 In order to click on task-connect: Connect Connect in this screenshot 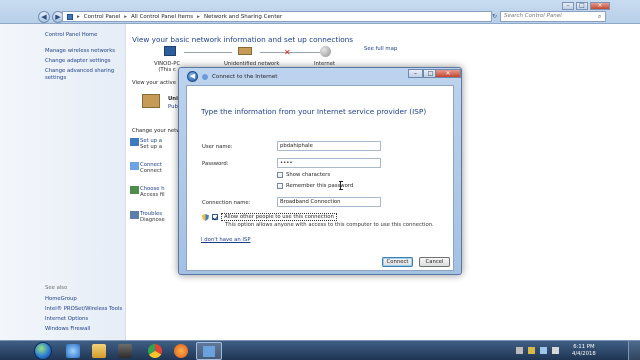, I will do `click(151, 168)`.